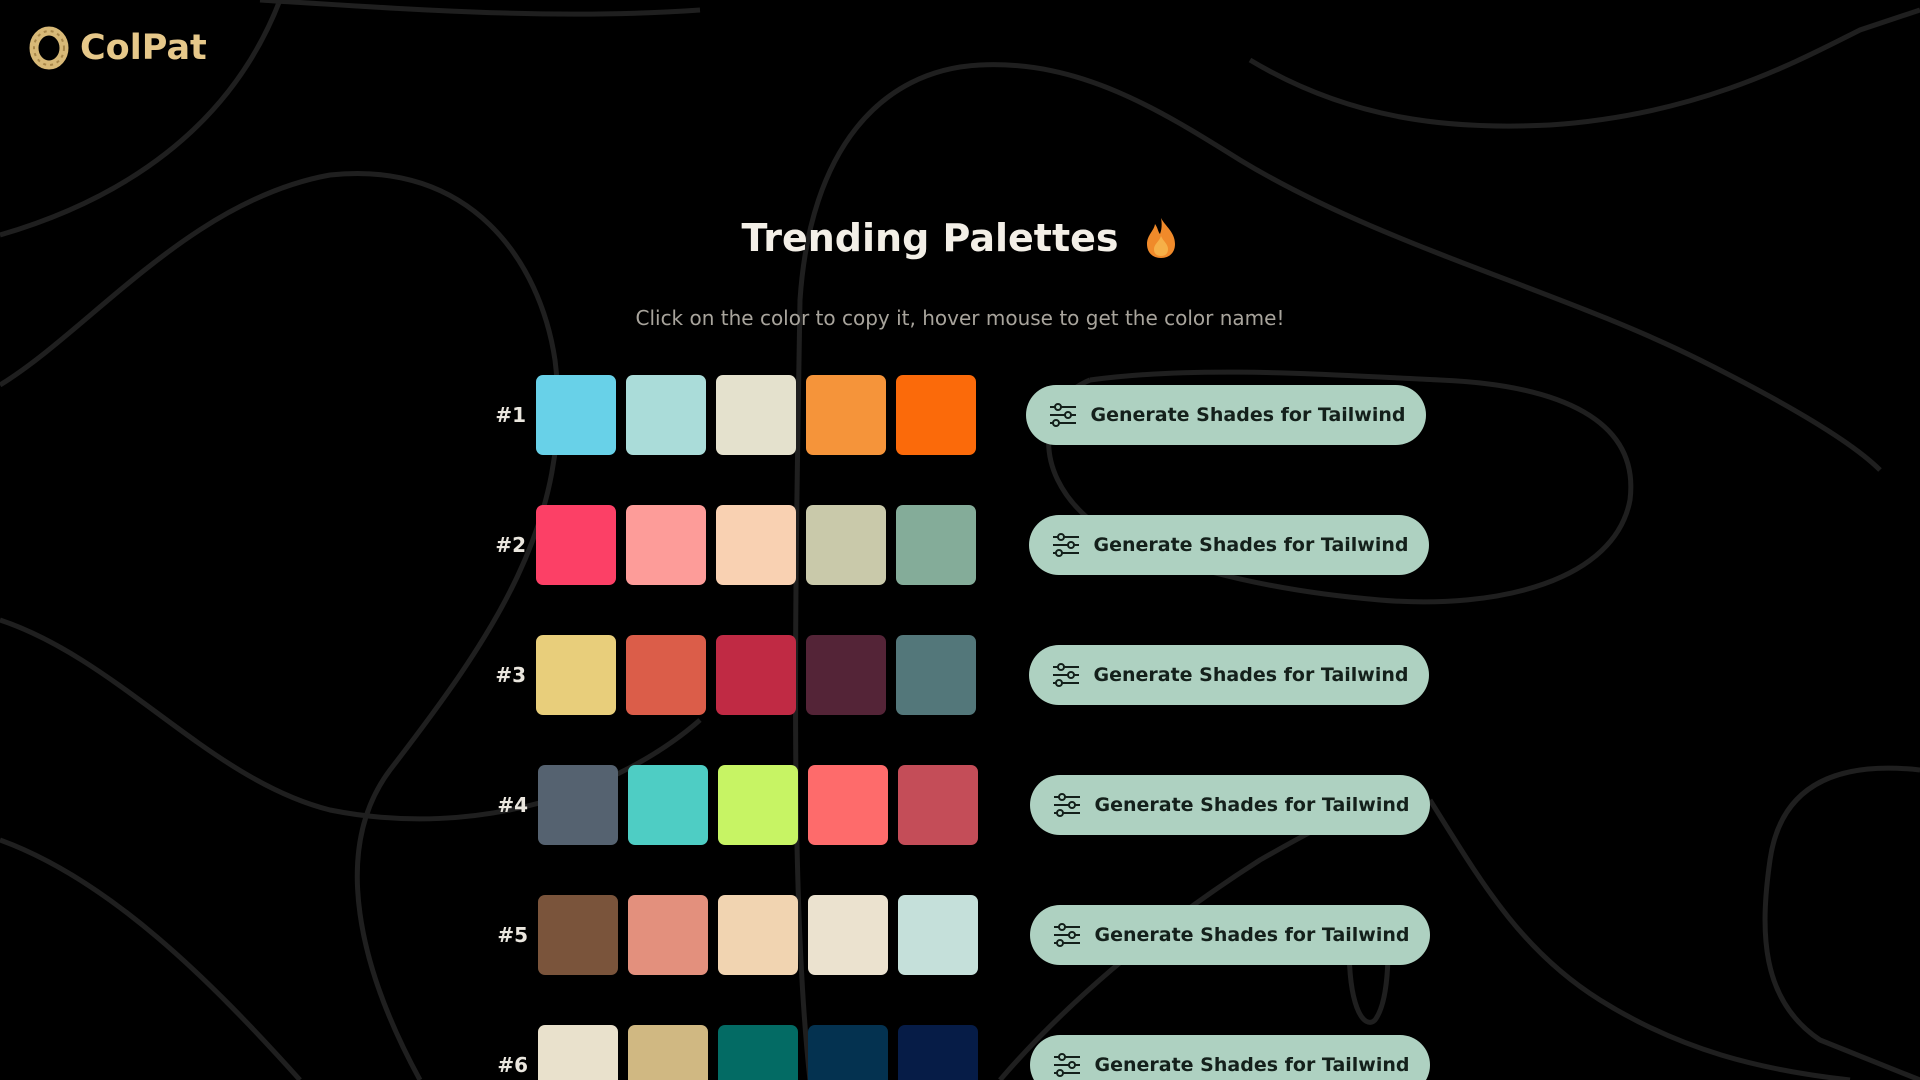 The width and height of the screenshot is (1920, 1080). Describe the element at coordinates (49, 48) in the screenshot. I see `ring-logo-icon` at that location.